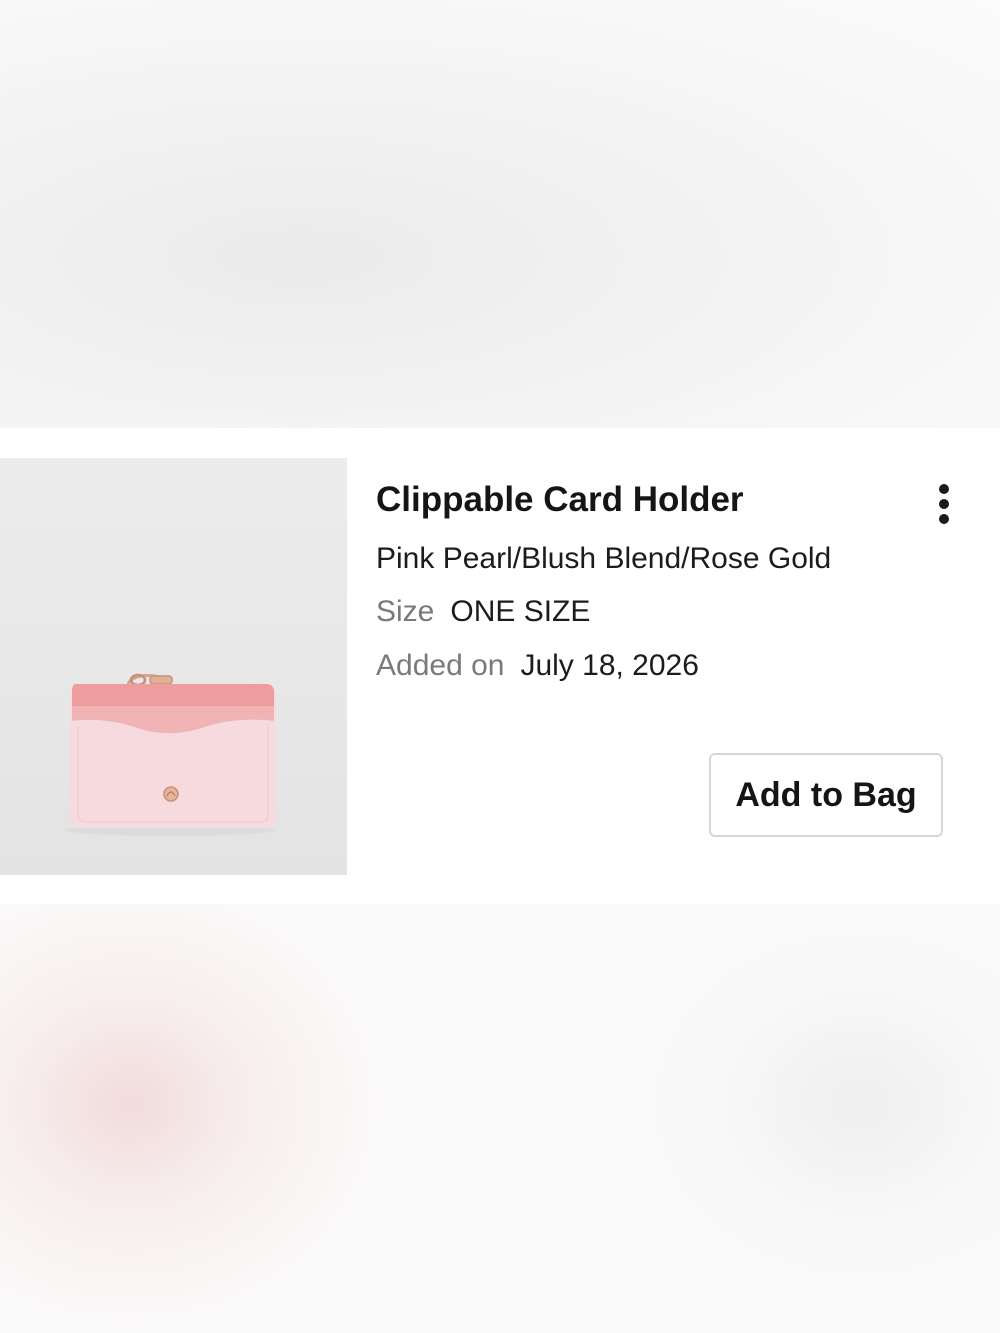 The height and width of the screenshot is (1333, 1000). Describe the element at coordinates (609, 665) in the screenshot. I see `added-on-date: July 18, 2026` at that location.